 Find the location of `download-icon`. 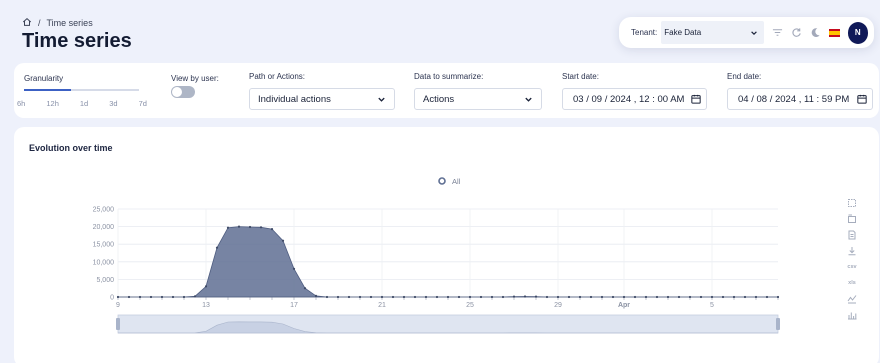

download-icon is located at coordinates (852, 251).